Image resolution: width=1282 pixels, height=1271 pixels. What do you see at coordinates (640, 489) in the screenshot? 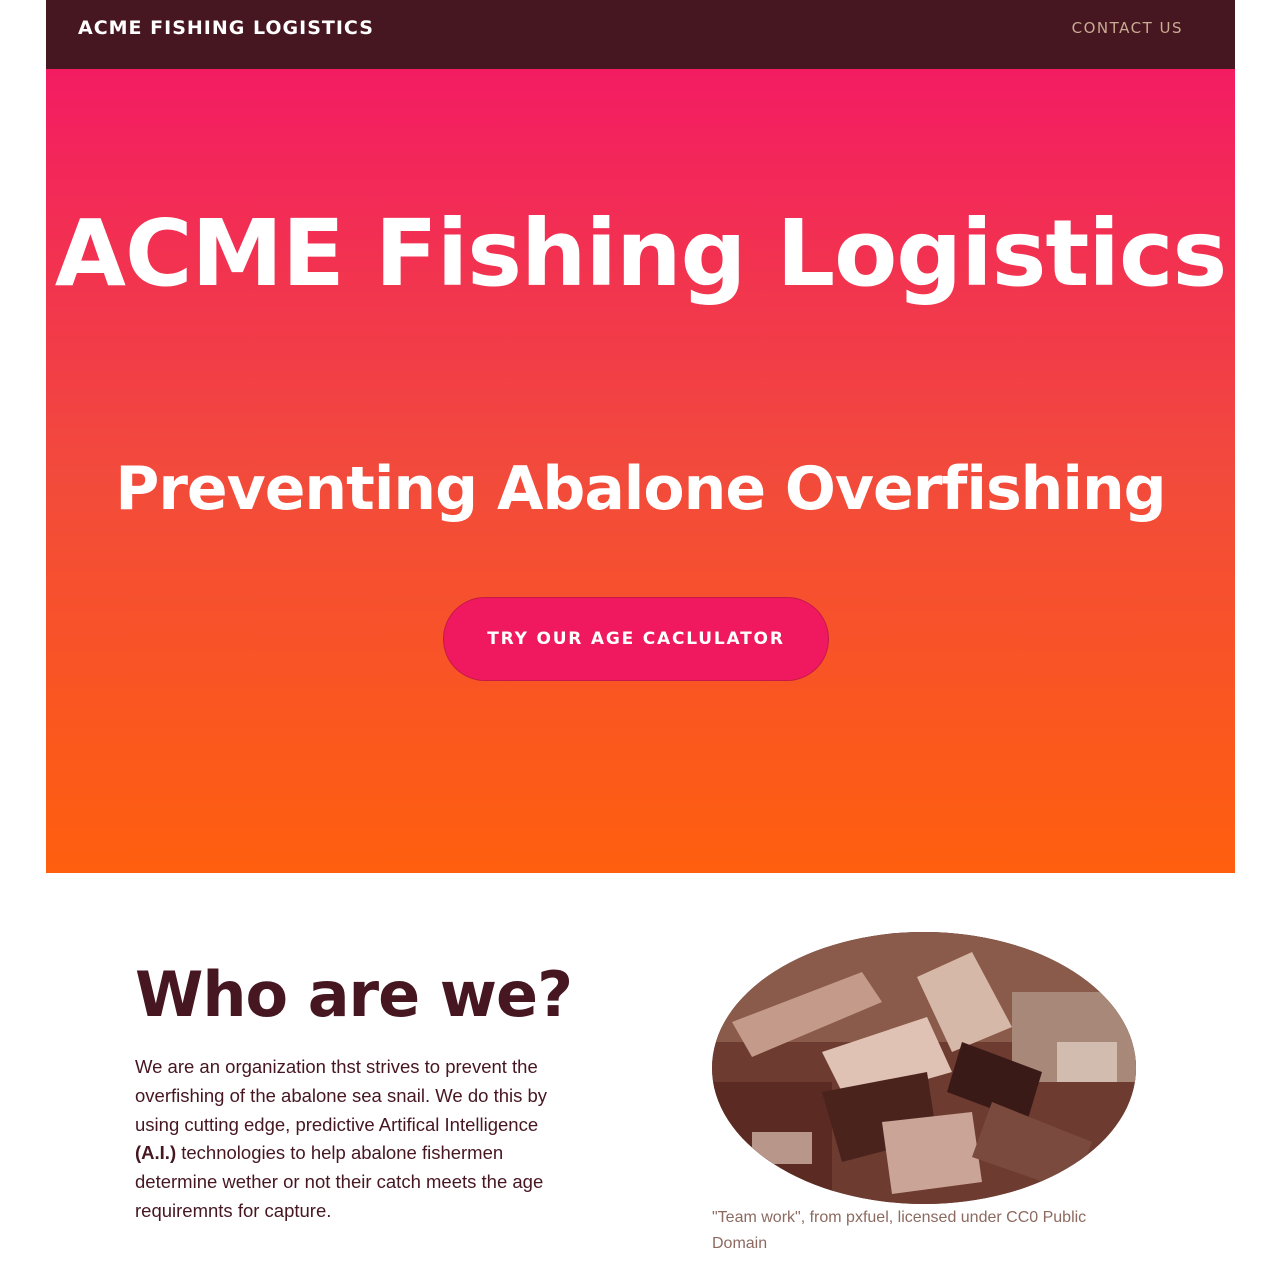
I see `hero-subtitle: Preventing Abalone Overfishing` at bounding box center [640, 489].